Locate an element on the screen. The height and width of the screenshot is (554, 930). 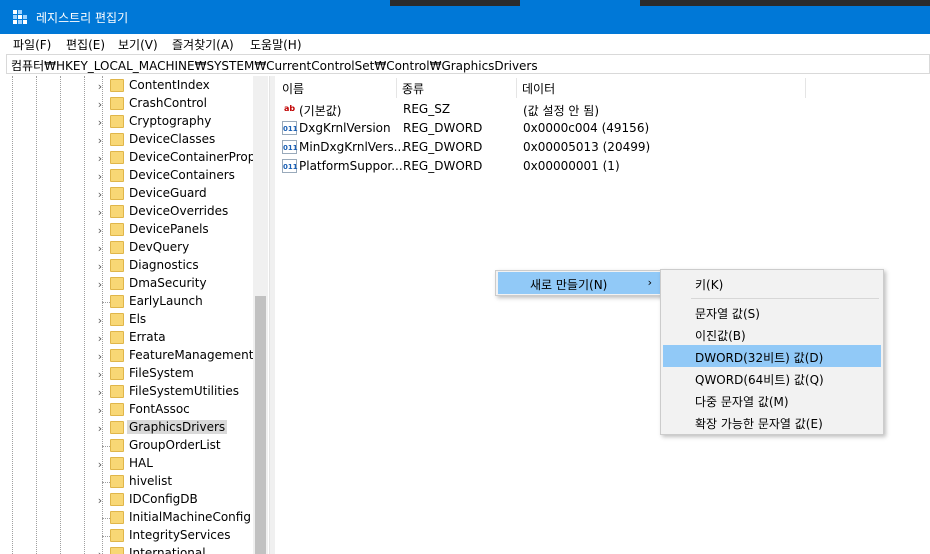
tree-item-label: Errata is located at coordinates (147, 337).